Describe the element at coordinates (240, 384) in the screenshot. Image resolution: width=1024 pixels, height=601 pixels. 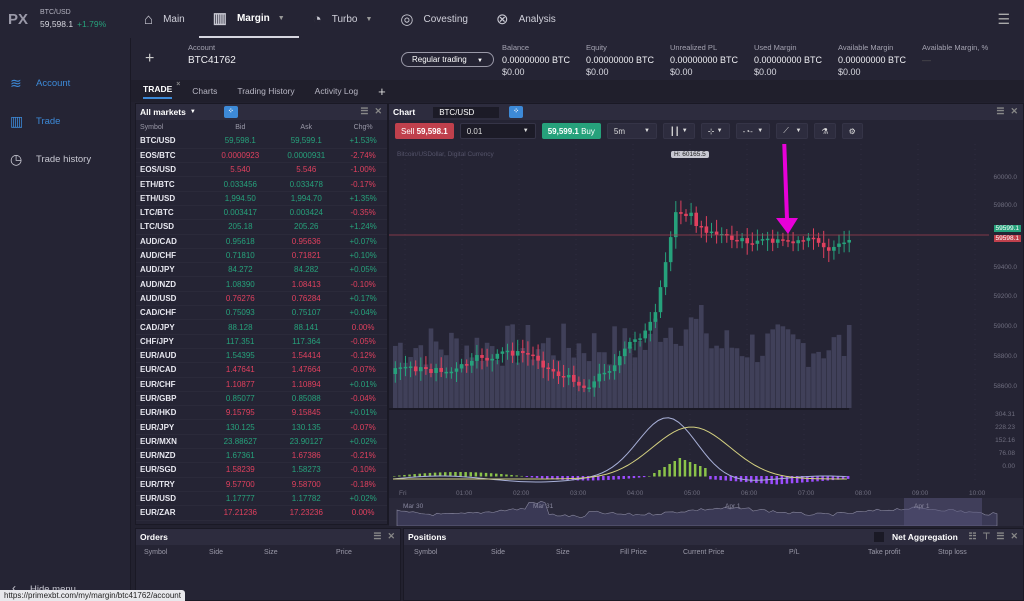
I see `market-bid: 1.10877` at that location.